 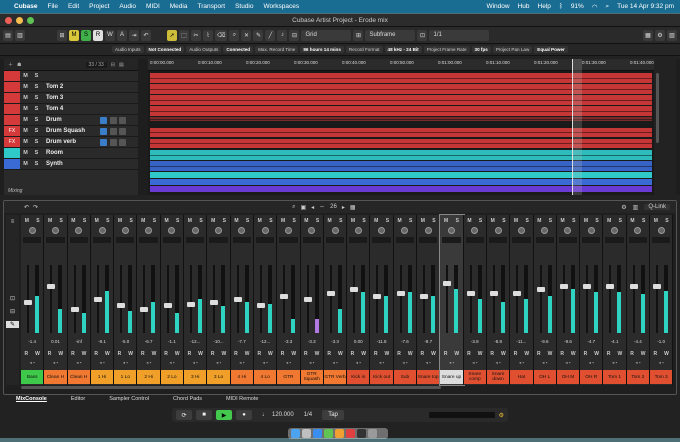 I want to click on glue-tool-icon: ⌇, so click(x=208, y=35).